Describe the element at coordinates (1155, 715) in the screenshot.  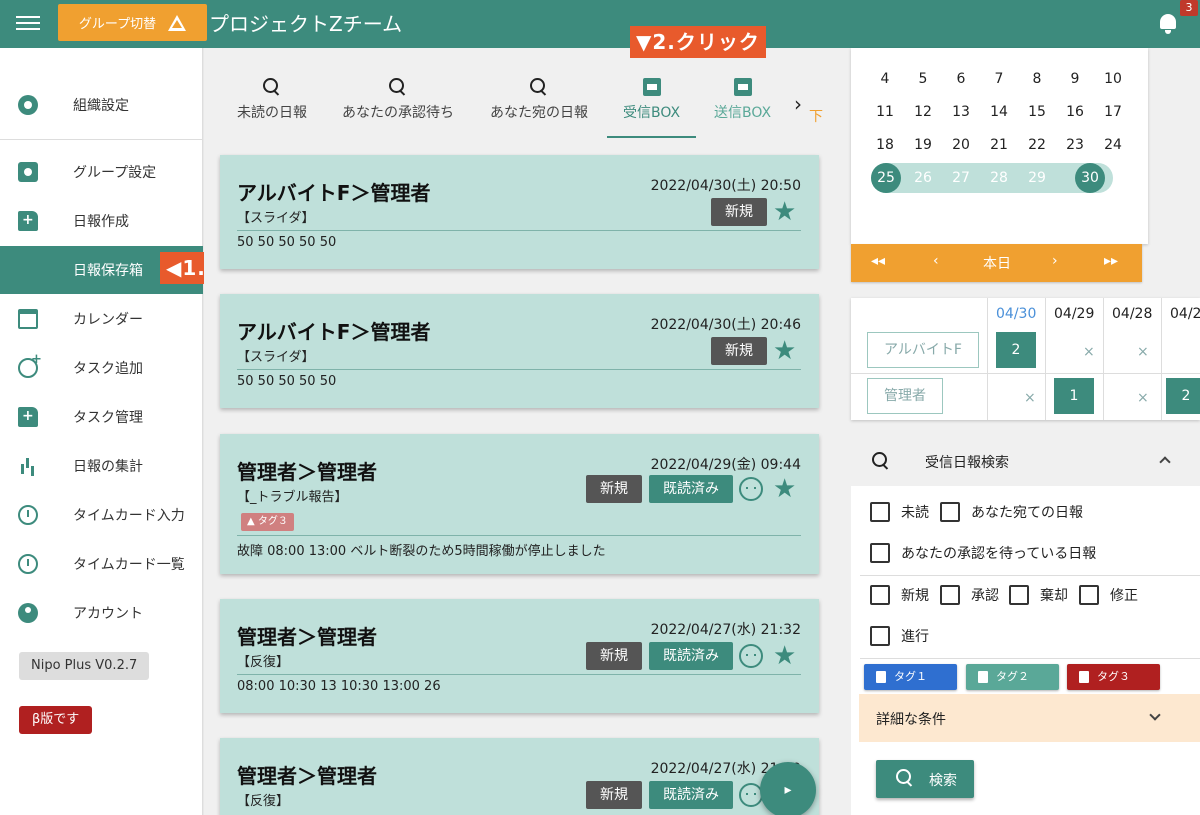
I see `chevron-down-icon` at that location.